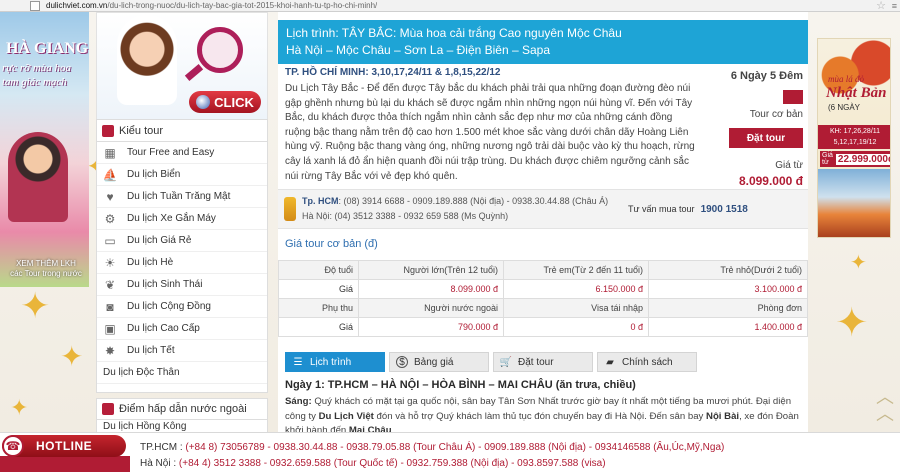 The width and height of the screenshot is (900, 472). Describe the element at coordinates (220, 50) in the screenshot. I see `magnifier-icon` at that location.